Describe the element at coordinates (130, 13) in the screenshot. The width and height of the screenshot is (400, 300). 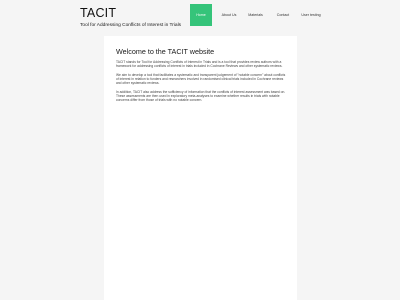
I see `site-title: TACIT` at that location.